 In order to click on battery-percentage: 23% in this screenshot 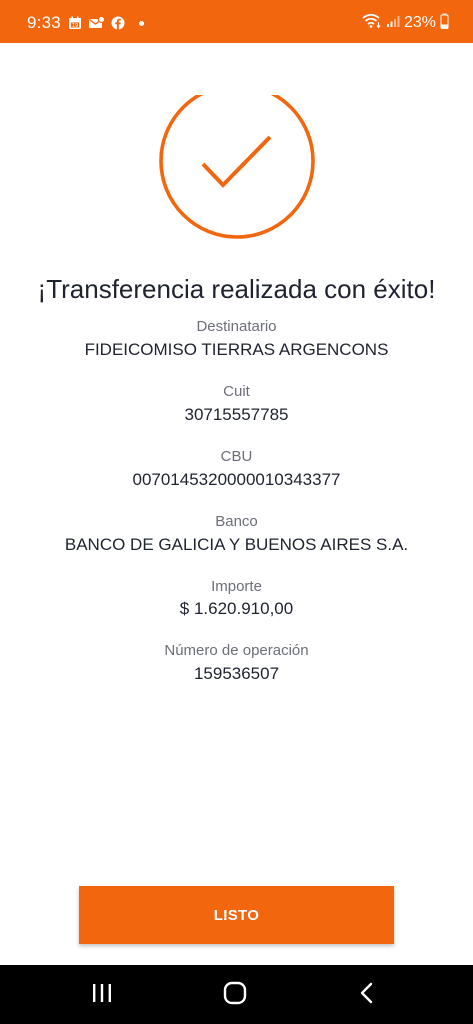, I will do `click(419, 22)`.